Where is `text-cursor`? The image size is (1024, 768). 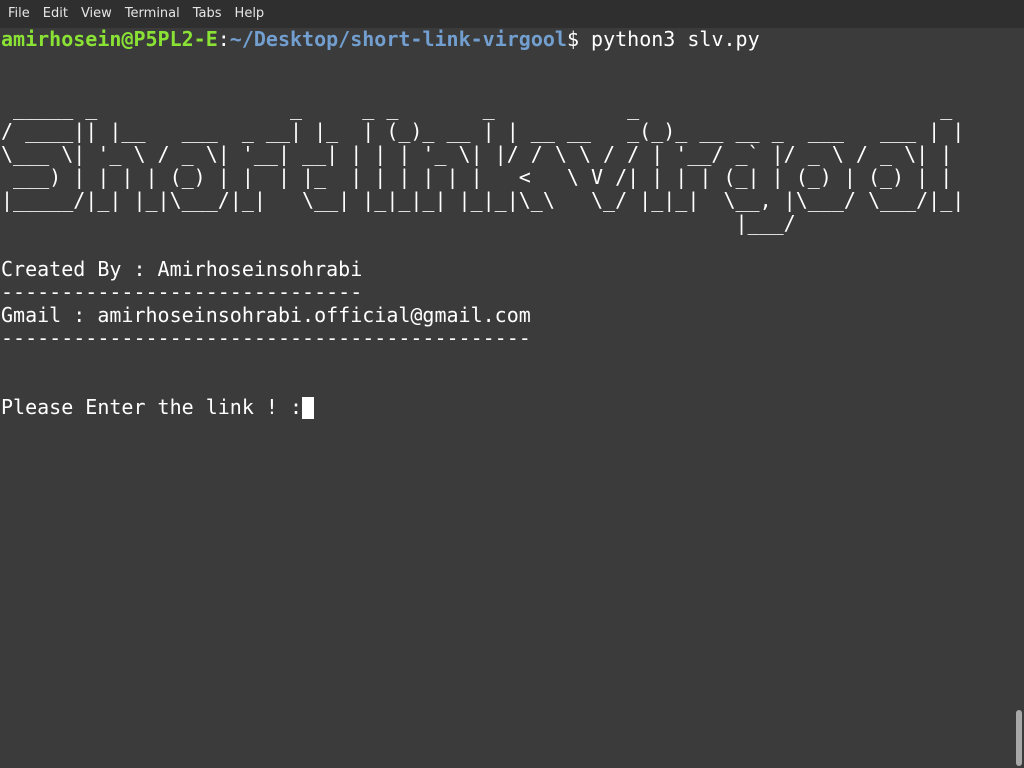 text-cursor is located at coordinates (308, 408).